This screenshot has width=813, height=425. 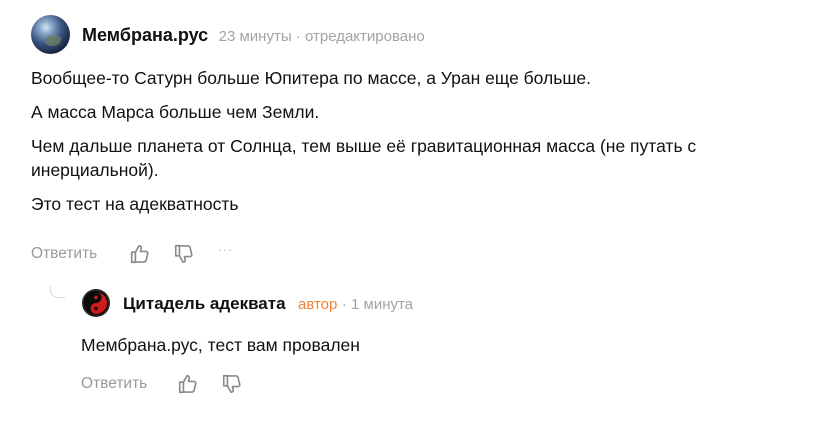 I want to click on comment-paragraph: Это тест на адекватность, so click(x=135, y=204).